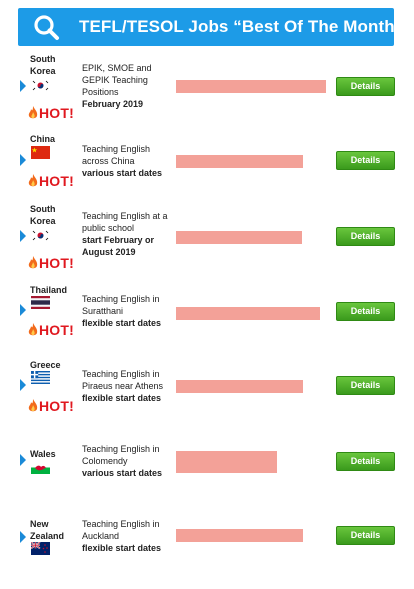 Image resolution: width=414 pixels, height=589 pixels. What do you see at coordinates (117, 80) in the screenshot?
I see `job-title: EPIK, SMOE and GEPIK Teaching Positions` at bounding box center [117, 80].